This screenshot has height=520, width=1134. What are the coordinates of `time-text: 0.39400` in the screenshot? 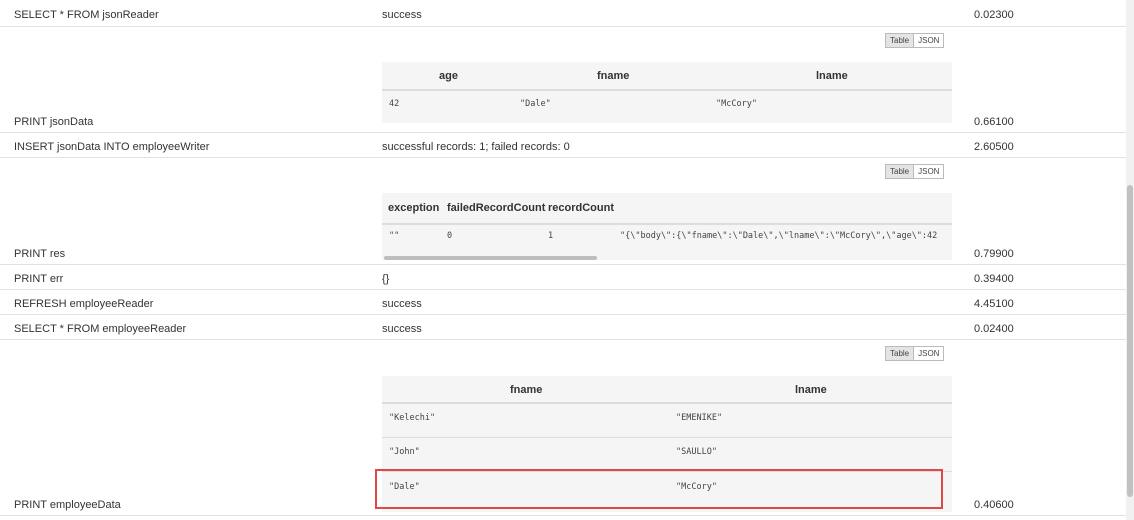 It's located at (994, 279).